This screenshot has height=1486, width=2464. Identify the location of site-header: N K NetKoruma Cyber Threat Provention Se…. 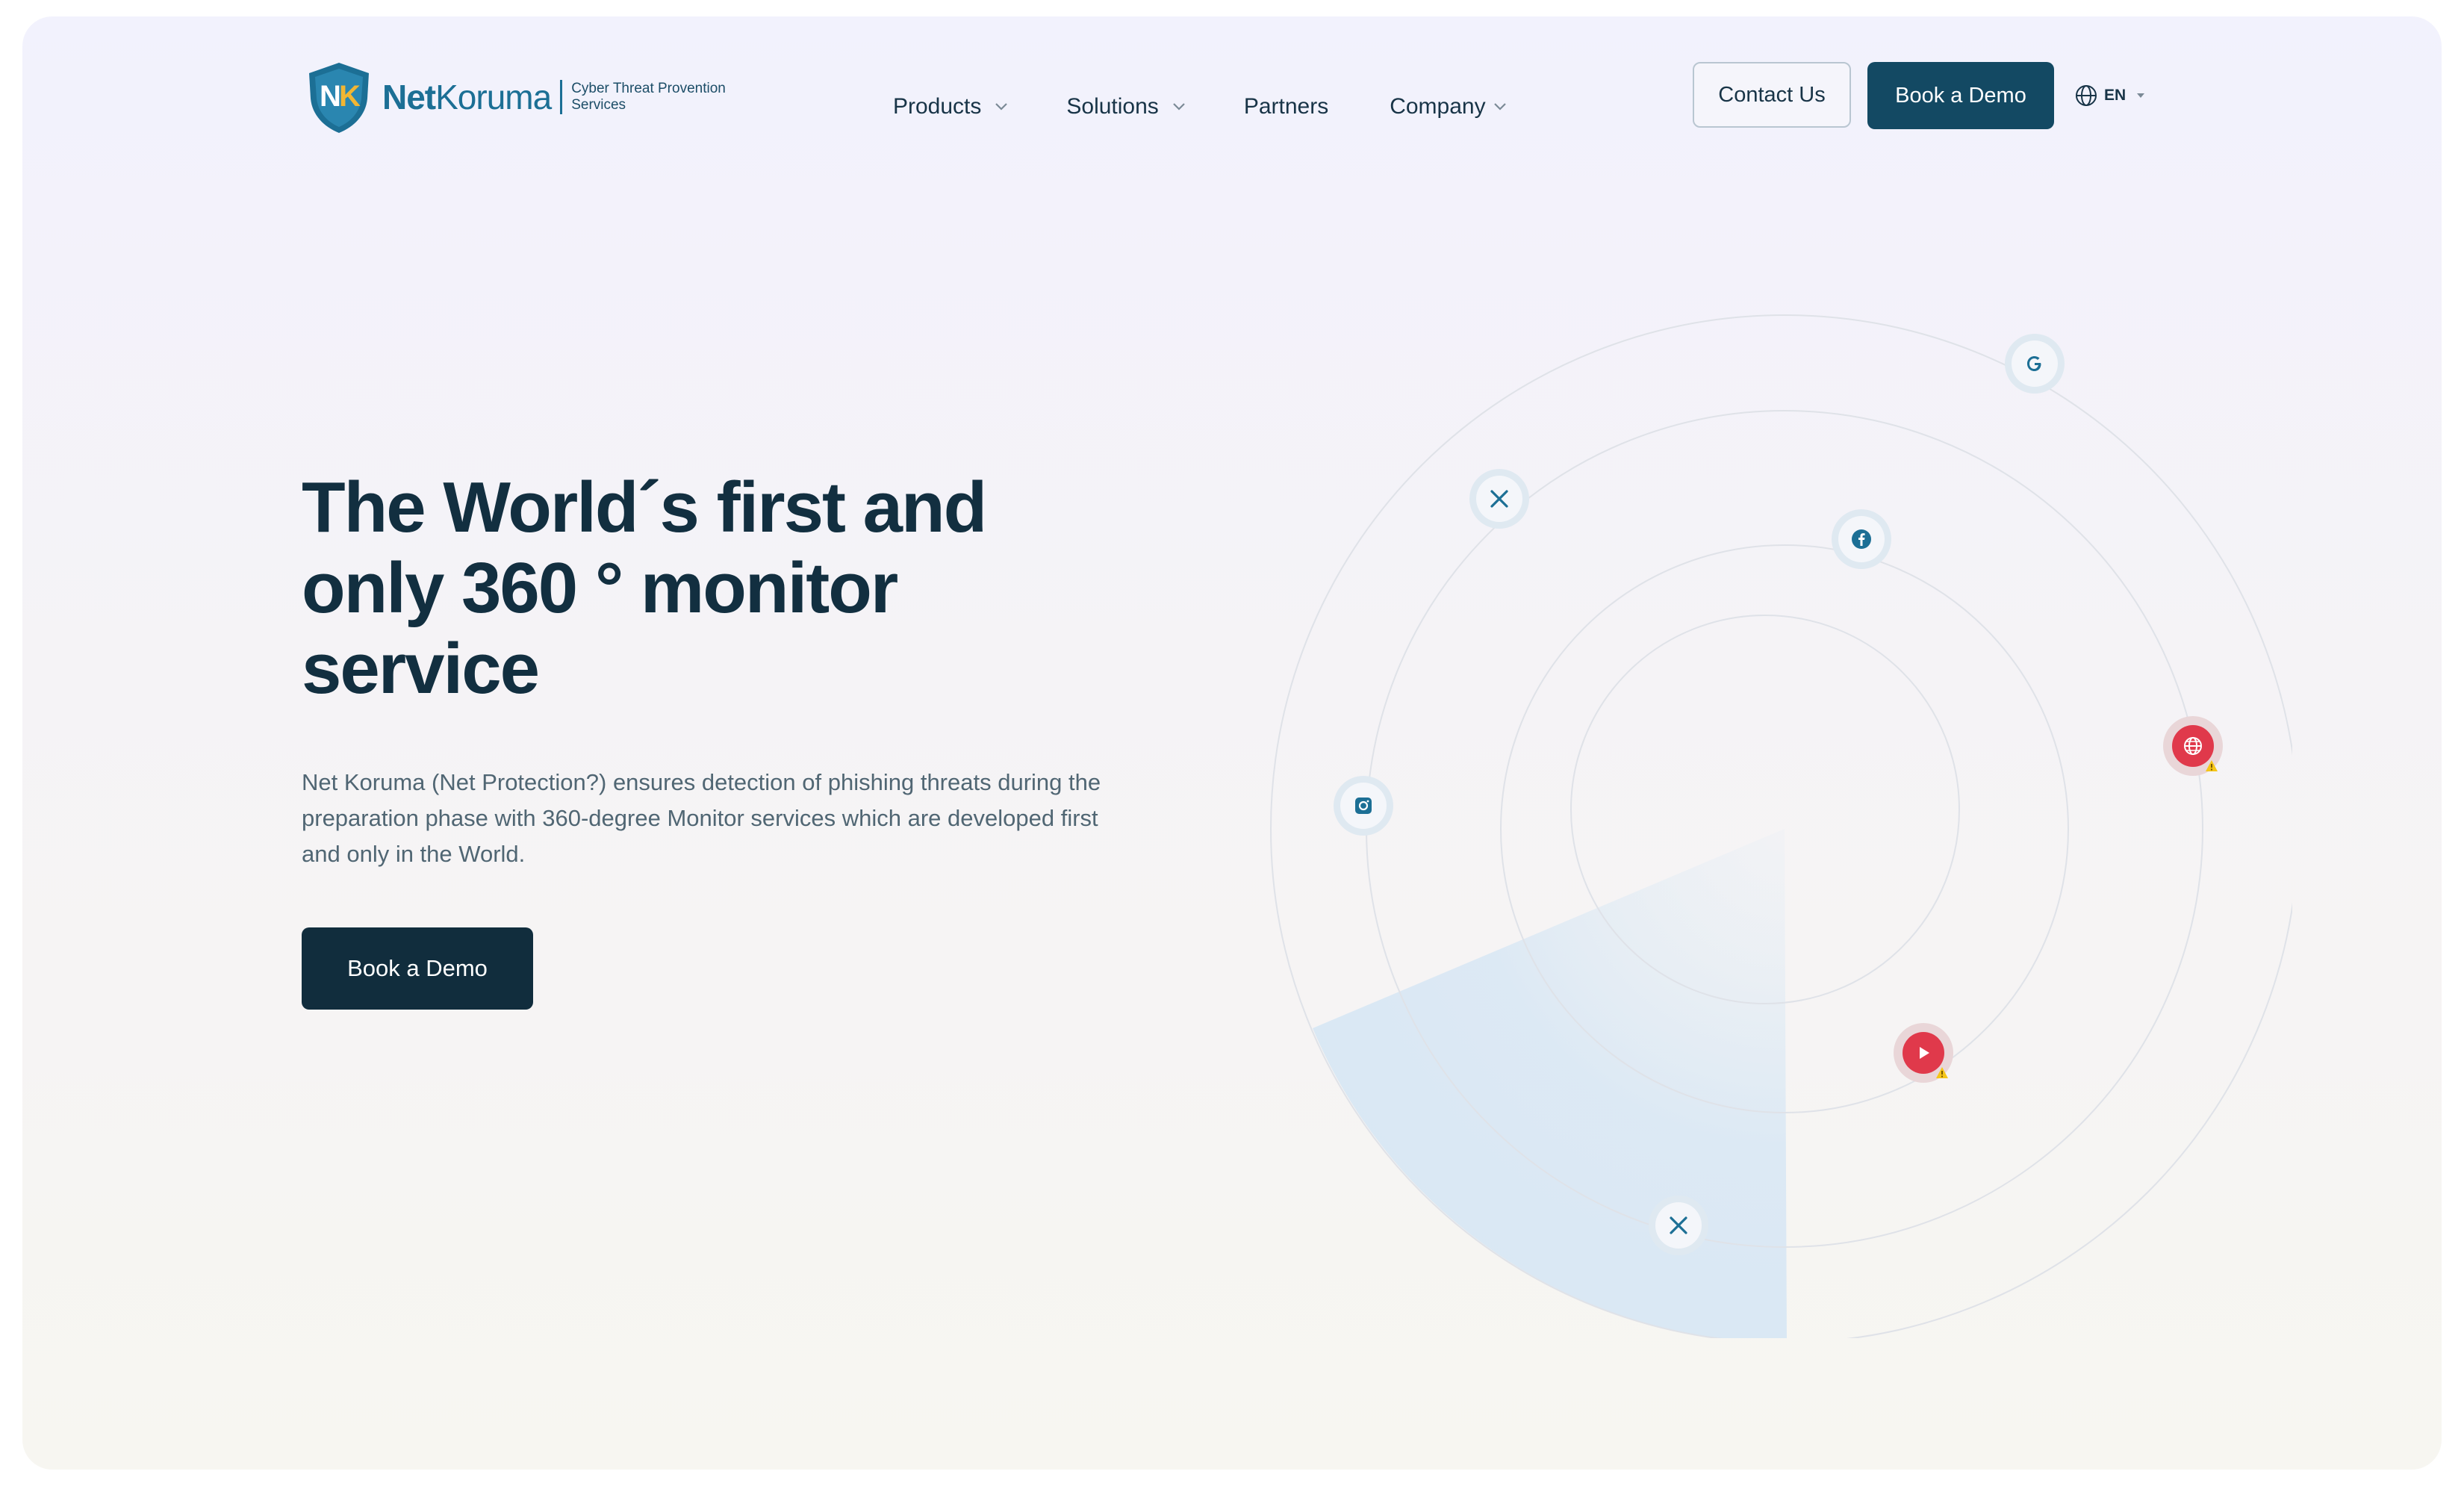
(1232, 94).